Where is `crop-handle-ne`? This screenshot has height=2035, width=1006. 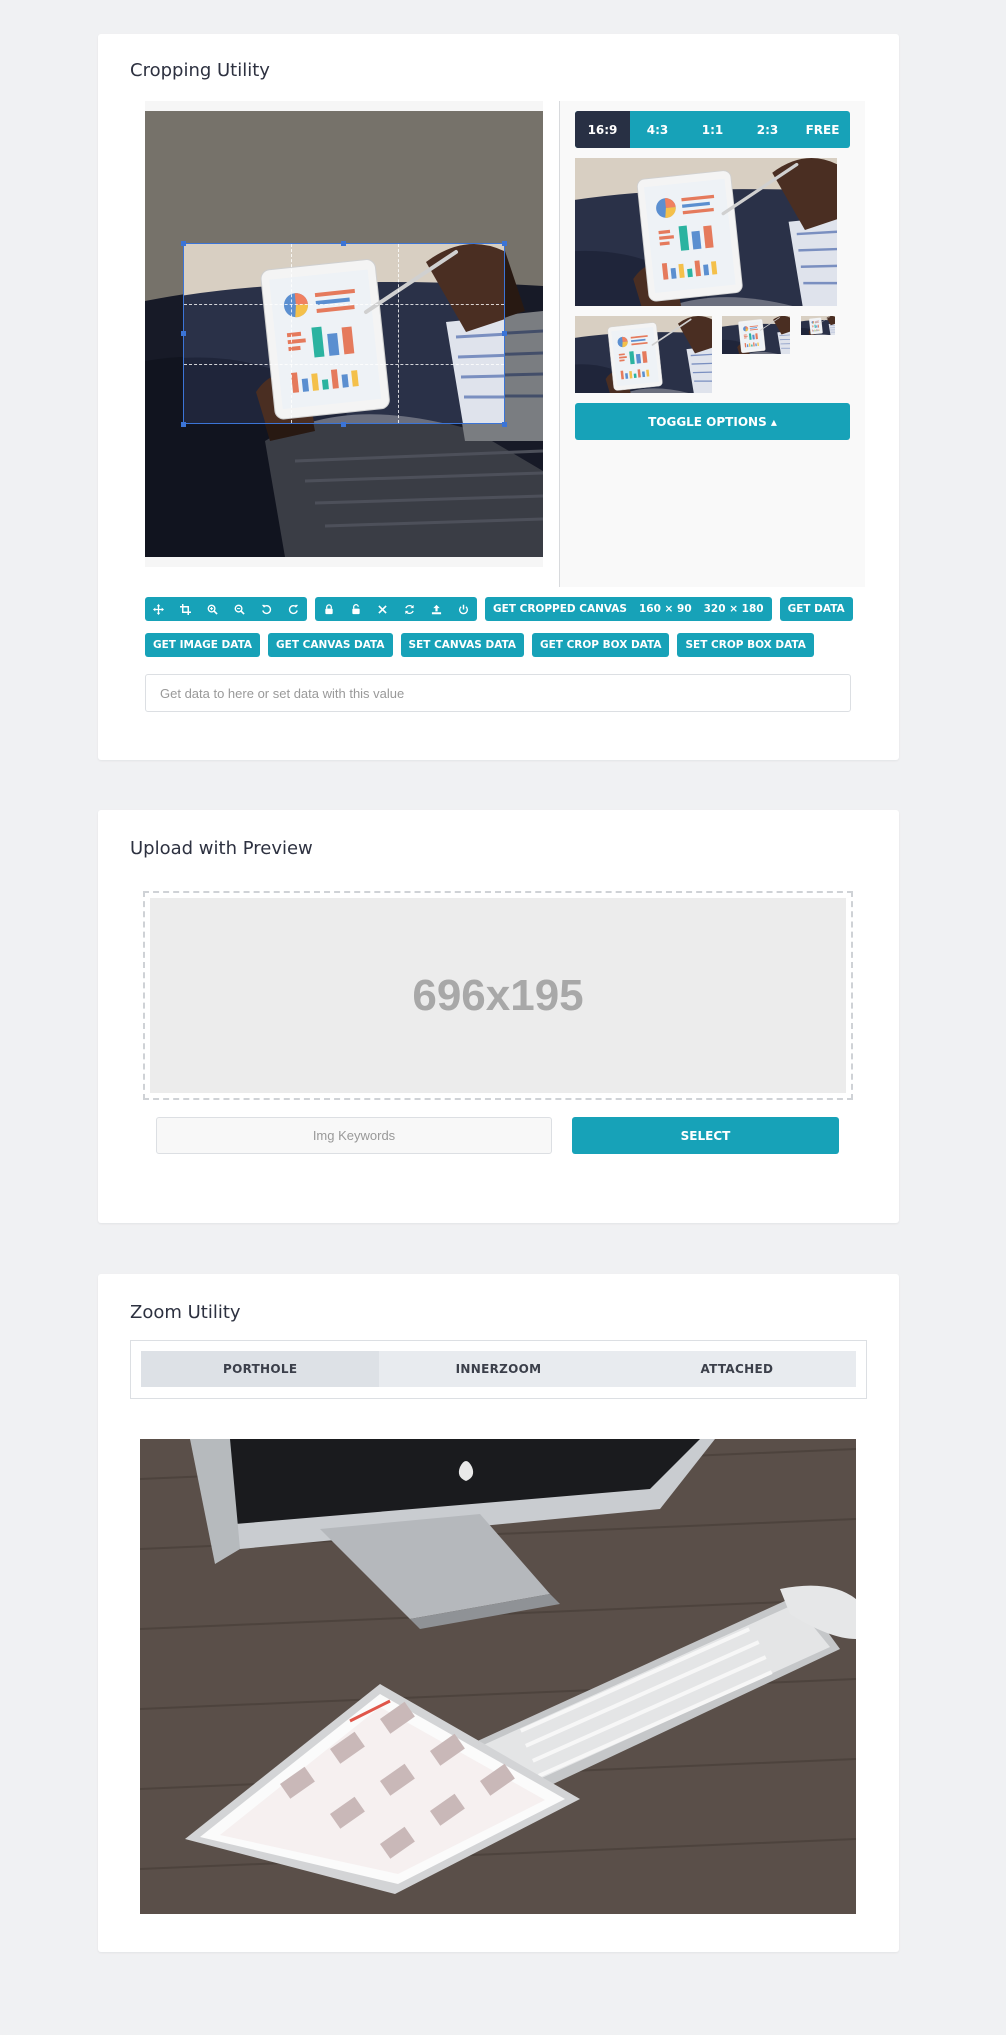 crop-handle-ne is located at coordinates (504, 243).